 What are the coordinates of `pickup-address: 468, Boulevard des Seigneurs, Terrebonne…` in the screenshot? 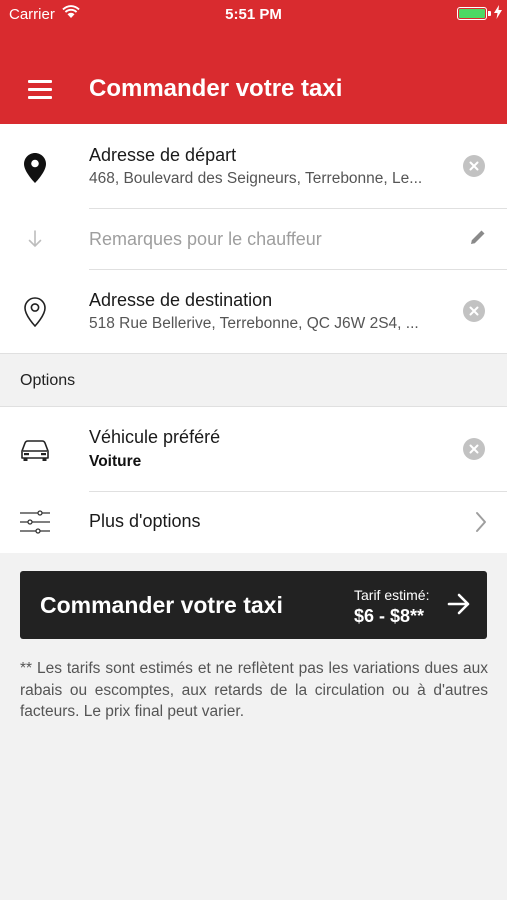 It's located at (269, 179).